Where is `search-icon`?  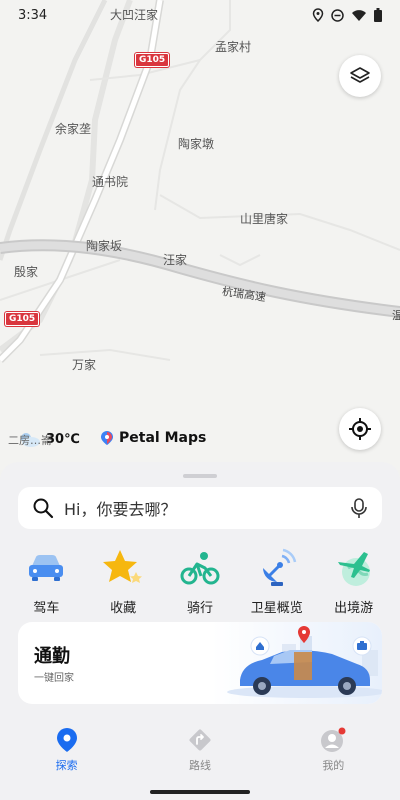 search-icon is located at coordinates (43, 508).